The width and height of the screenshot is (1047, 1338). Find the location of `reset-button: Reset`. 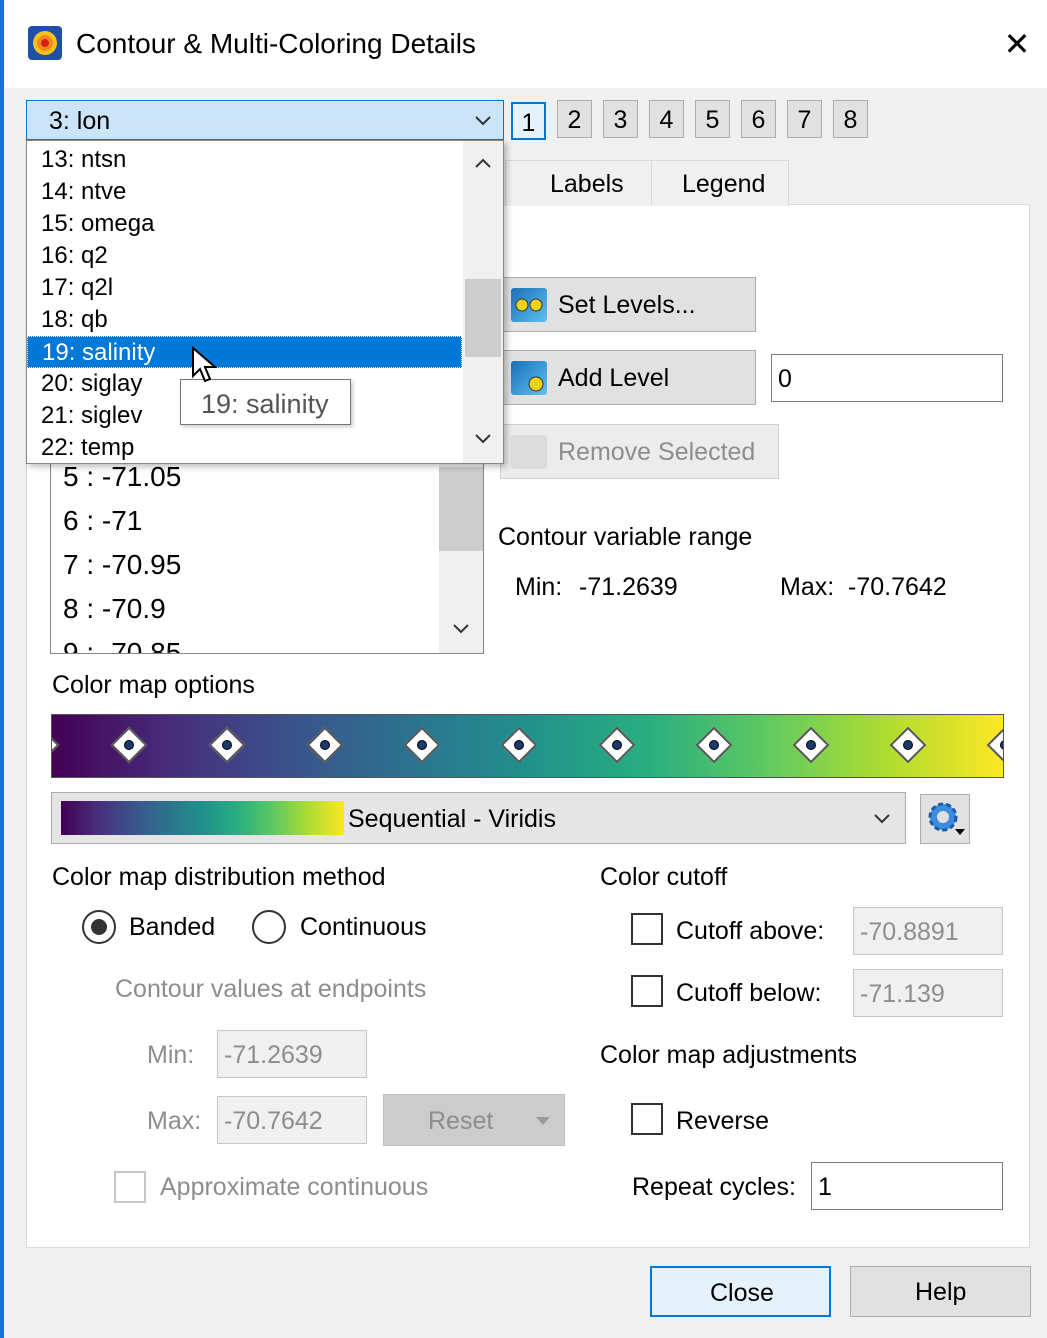

reset-button: Reset is located at coordinates (474, 1120).